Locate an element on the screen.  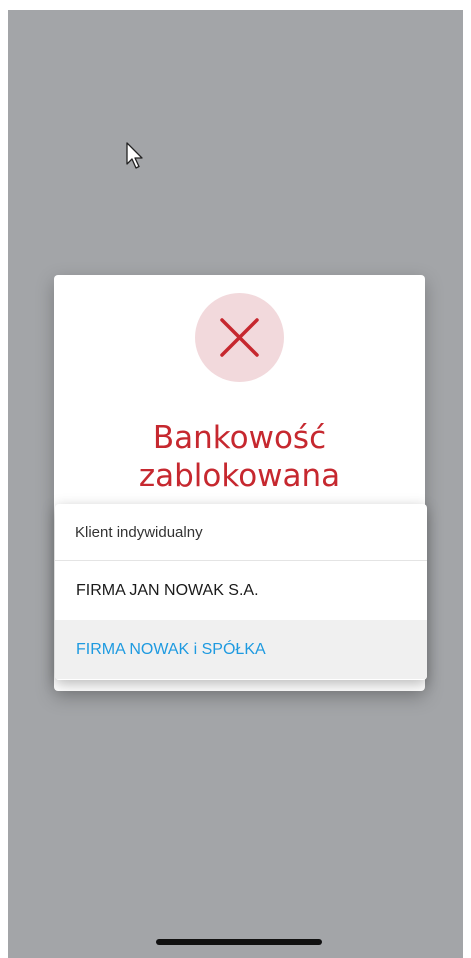
dialog-title: Bankowość zablokowana is located at coordinates (239, 457).